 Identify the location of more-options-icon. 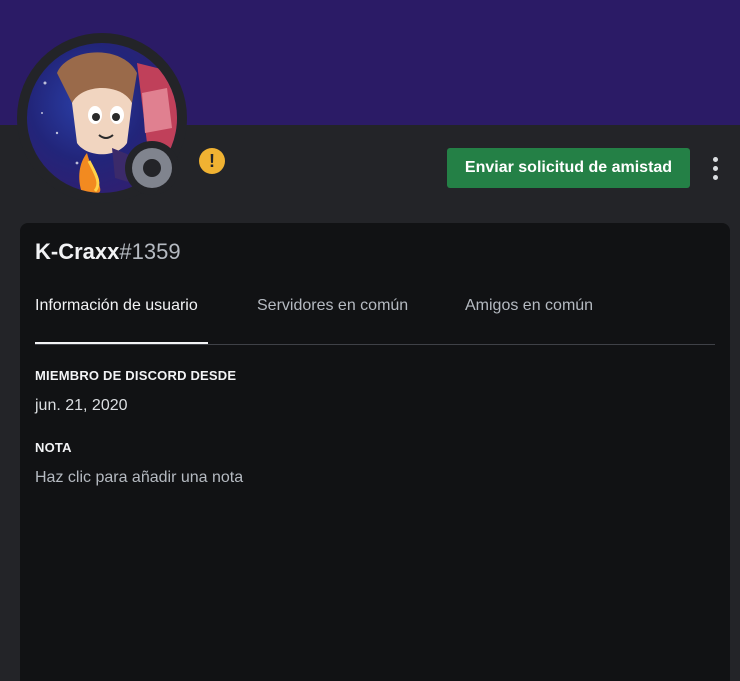
(715, 168).